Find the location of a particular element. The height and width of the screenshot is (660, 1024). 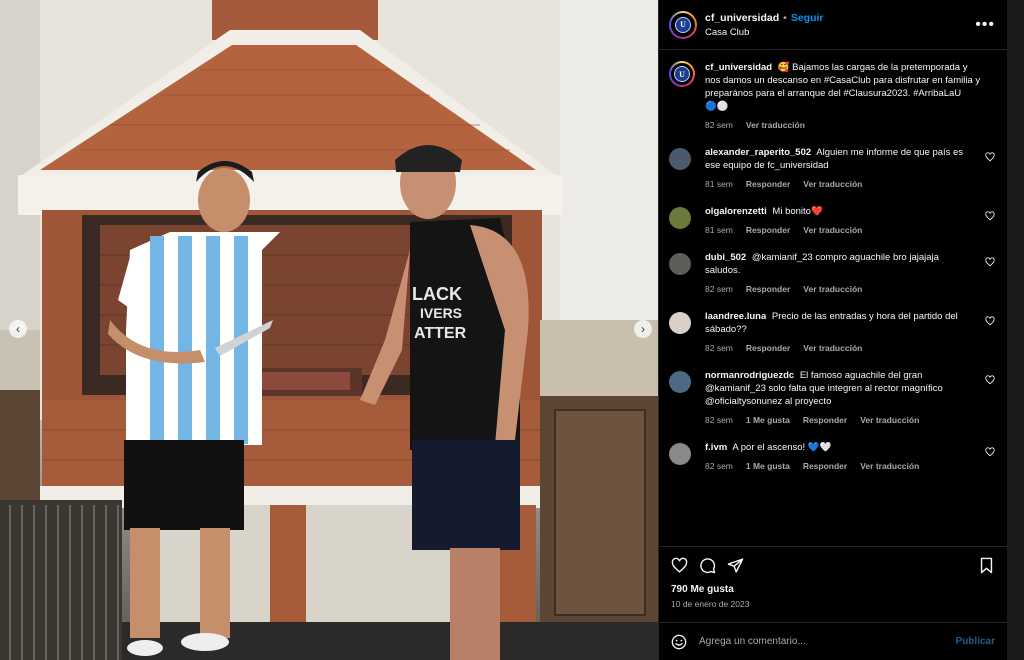

post-date: 10 de enero de 2023 is located at coordinates (710, 604).